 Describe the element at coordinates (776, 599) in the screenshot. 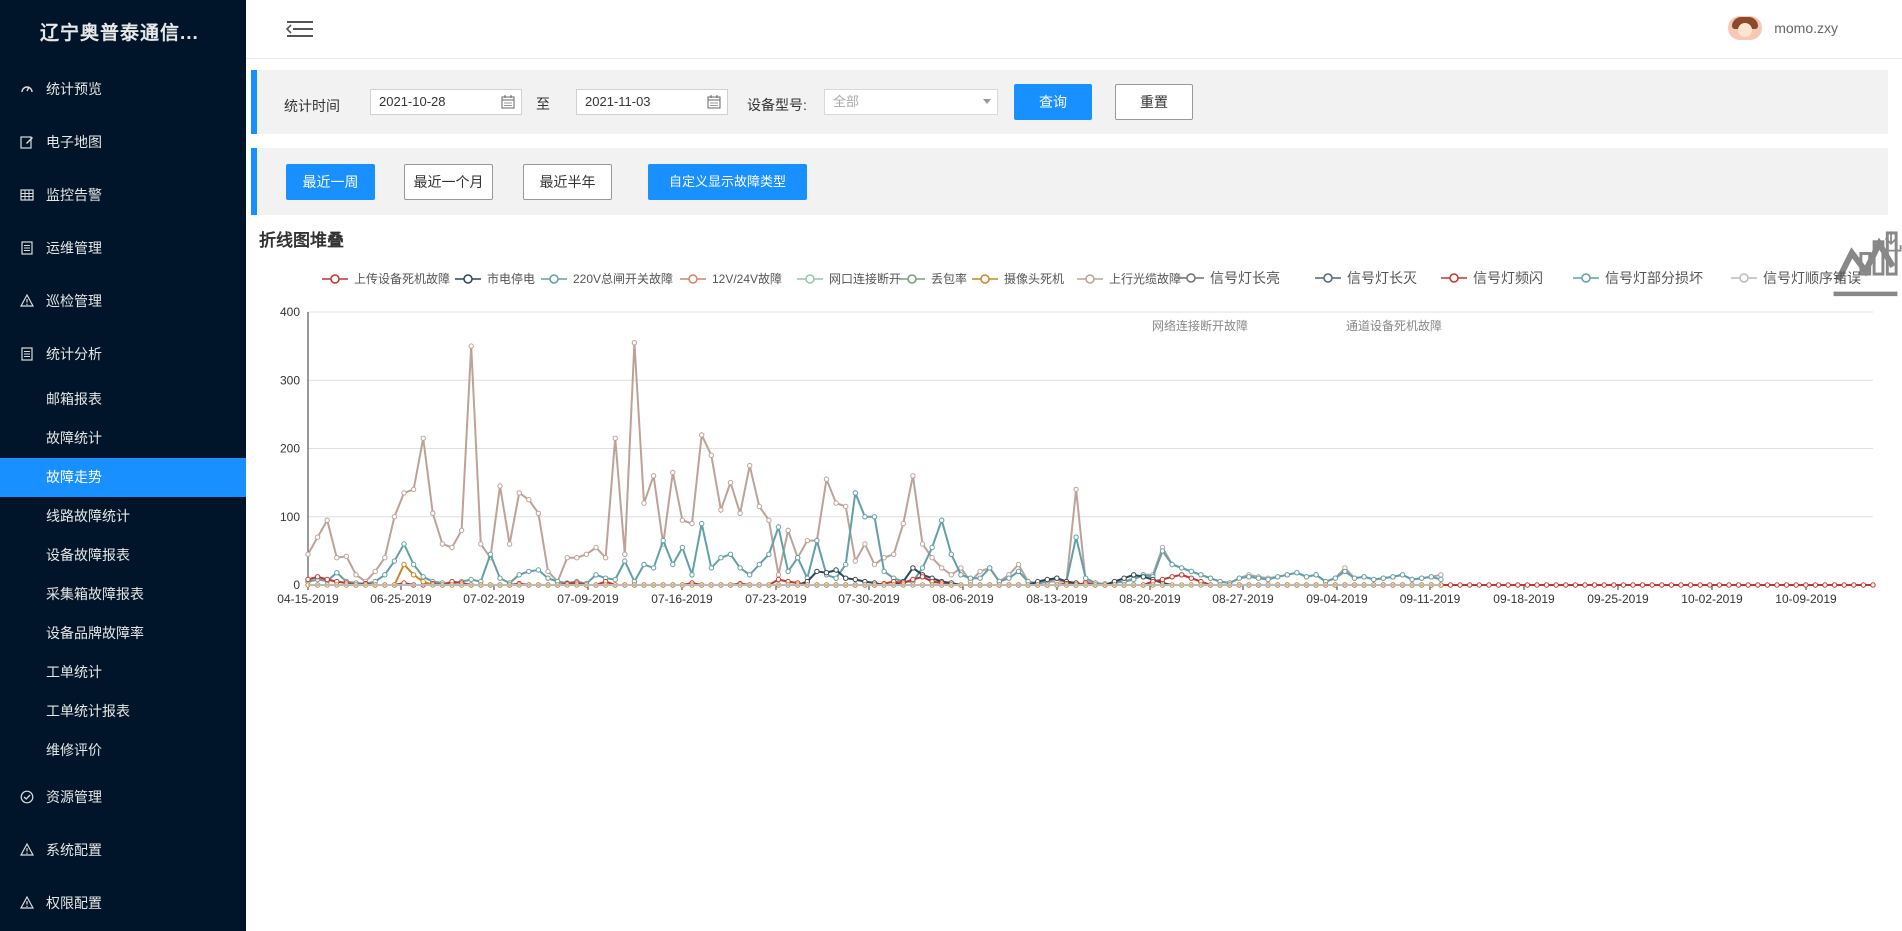

I see `x-tick-label: 07-23-2019` at that location.